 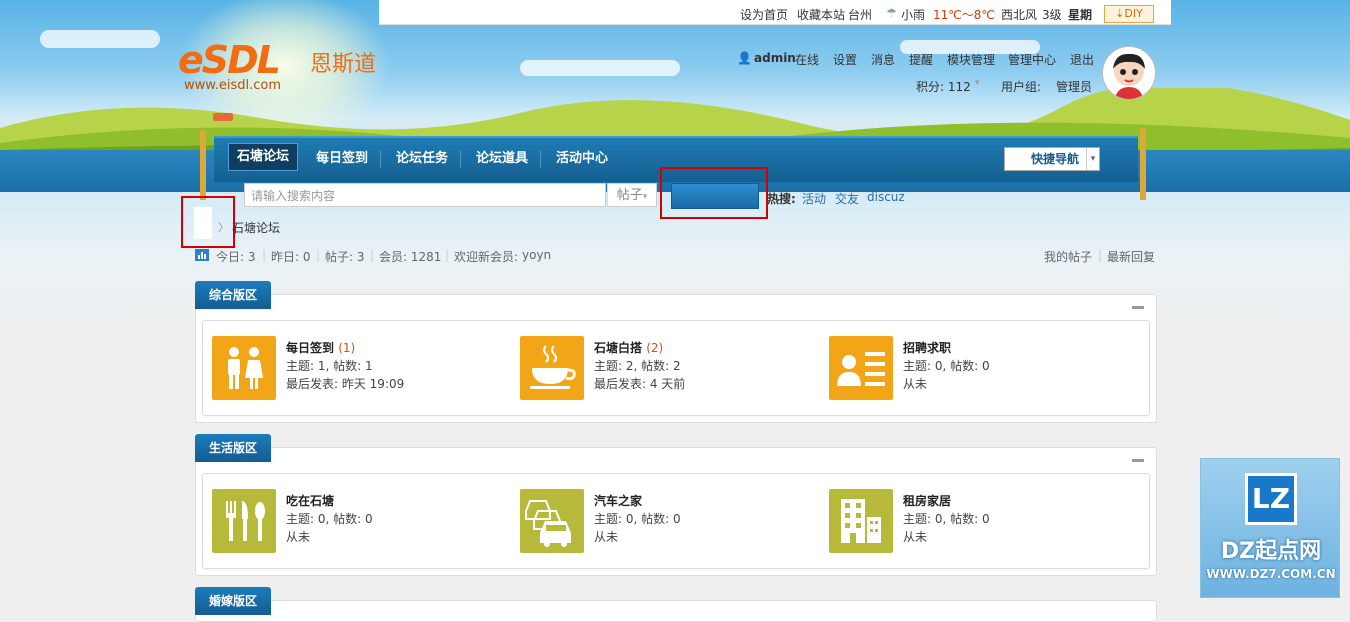 What do you see at coordinates (891, 13) in the screenshot?
I see `rain-icon: ☂` at bounding box center [891, 13].